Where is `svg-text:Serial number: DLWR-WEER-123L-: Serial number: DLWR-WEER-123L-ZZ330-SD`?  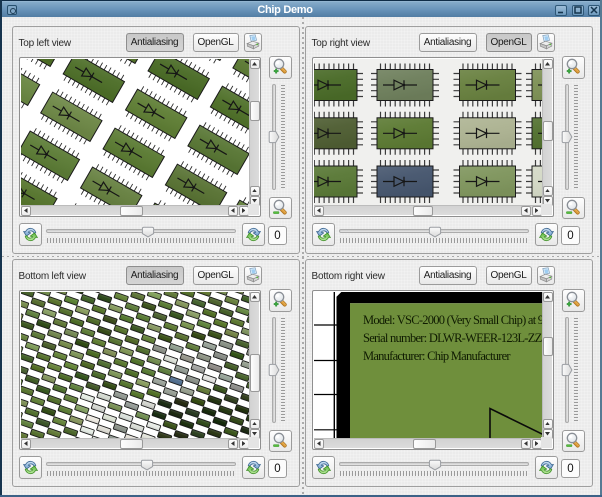 svg-text:Serial number: DLWR-WEER-123L-: Serial number: DLWR-WEER-123L-ZZ330-SD is located at coordinates (453, 338).